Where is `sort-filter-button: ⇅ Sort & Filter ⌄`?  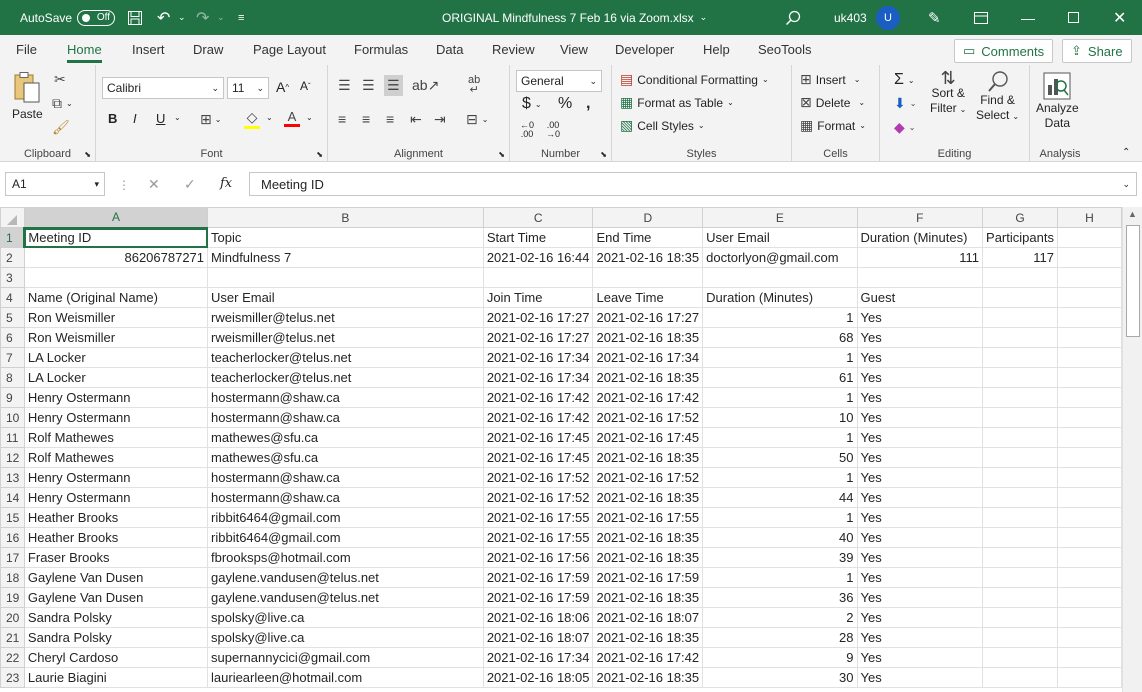 sort-filter-button: ⇅ Sort & Filter ⌄ is located at coordinates (948, 93).